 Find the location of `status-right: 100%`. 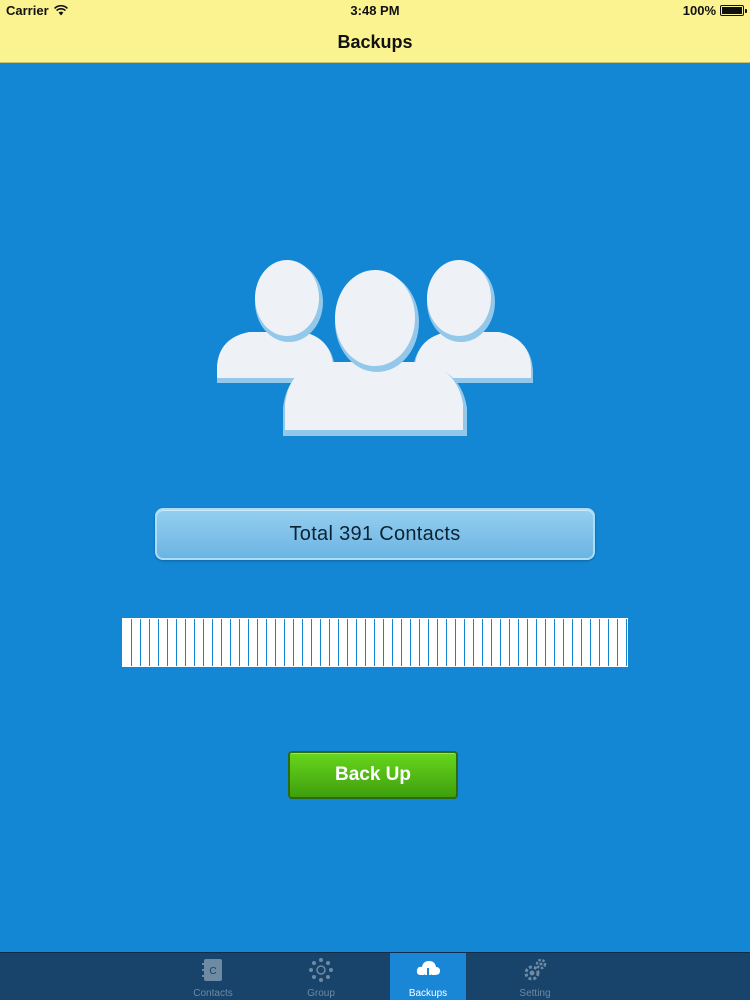

status-right: 100% is located at coordinates (714, 10).